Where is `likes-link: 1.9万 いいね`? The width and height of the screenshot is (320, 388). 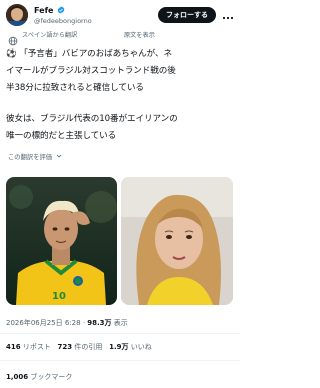 likes-link: 1.9万 いいね is located at coordinates (130, 347).